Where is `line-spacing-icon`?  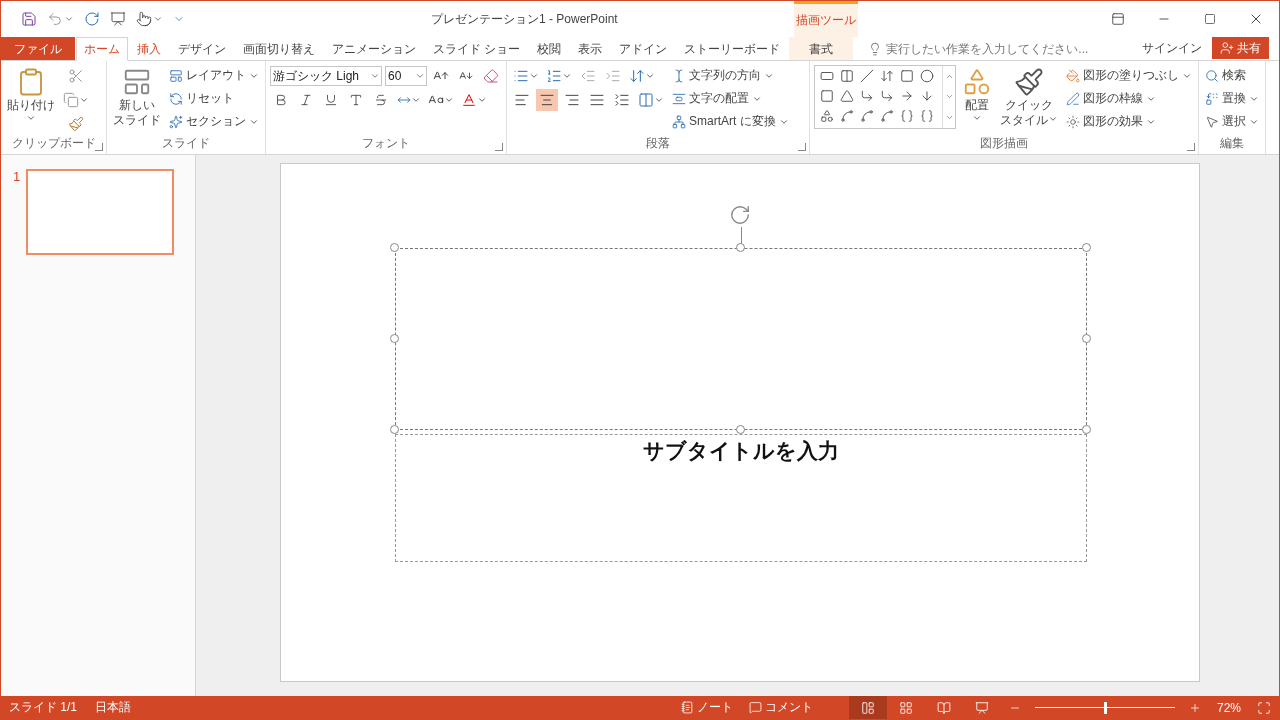 line-spacing-icon is located at coordinates (637, 76).